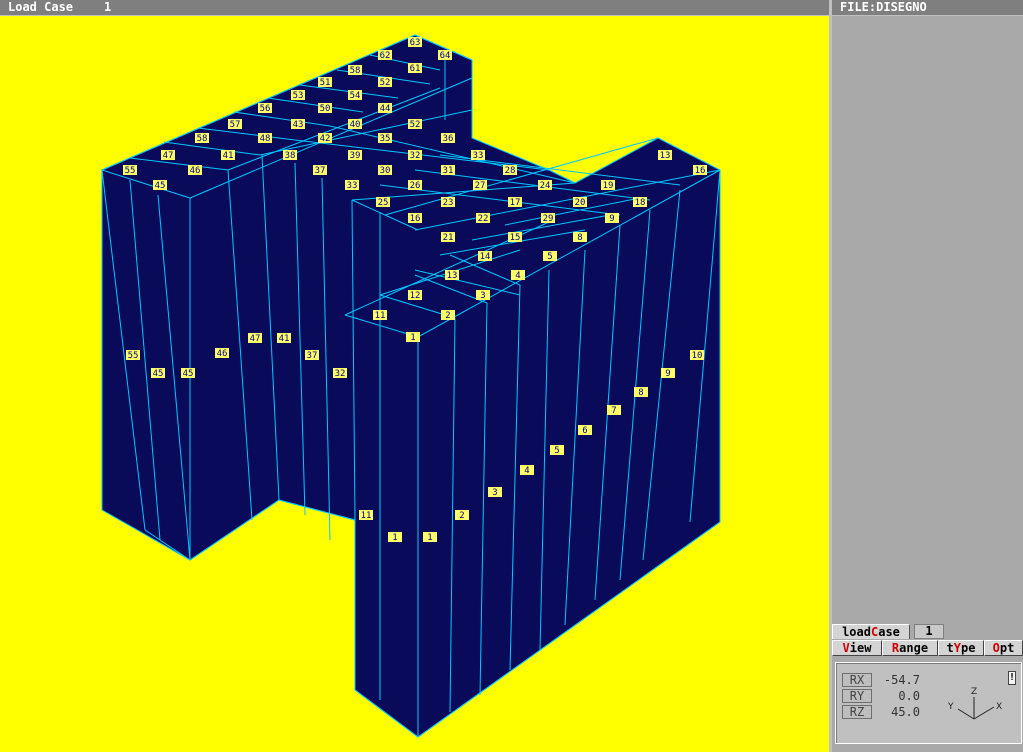  Describe the element at coordinates (857, 696) in the screenshot. I see `ry-label: RY` at that location.